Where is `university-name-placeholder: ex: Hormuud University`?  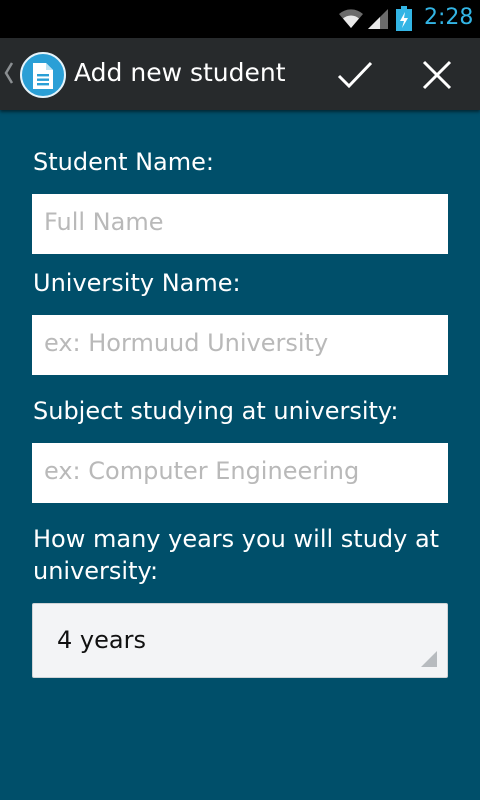 university-name-placeholder: ex: Hormuud University is located at coordinates (186, 343).